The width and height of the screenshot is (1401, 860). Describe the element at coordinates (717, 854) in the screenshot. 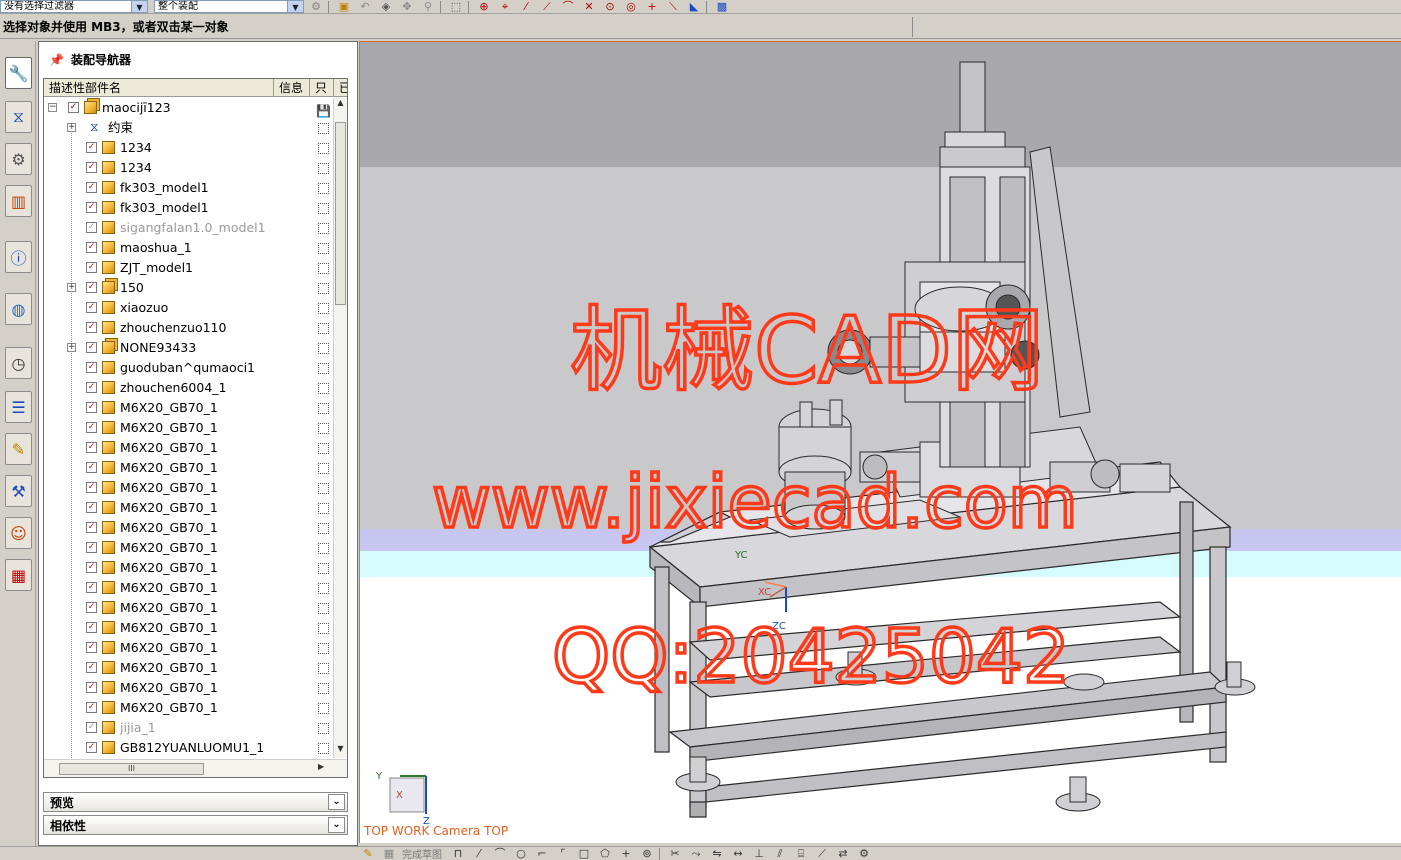

I see `mirror-icon: ⇋` at that location.